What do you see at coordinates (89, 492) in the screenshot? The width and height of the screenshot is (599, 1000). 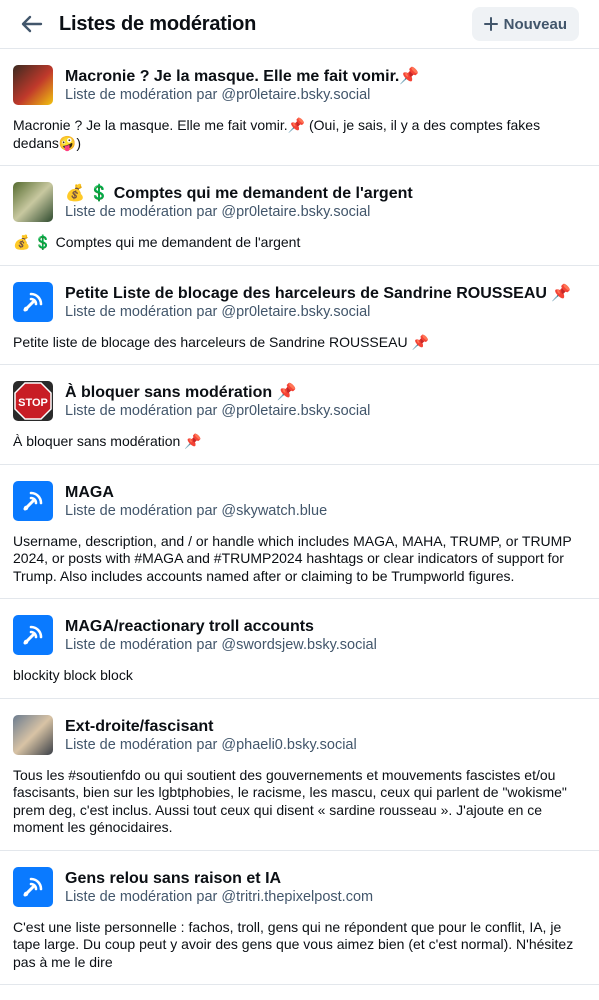 I see `list-title: MAGA` at bounding box center [89, 492].